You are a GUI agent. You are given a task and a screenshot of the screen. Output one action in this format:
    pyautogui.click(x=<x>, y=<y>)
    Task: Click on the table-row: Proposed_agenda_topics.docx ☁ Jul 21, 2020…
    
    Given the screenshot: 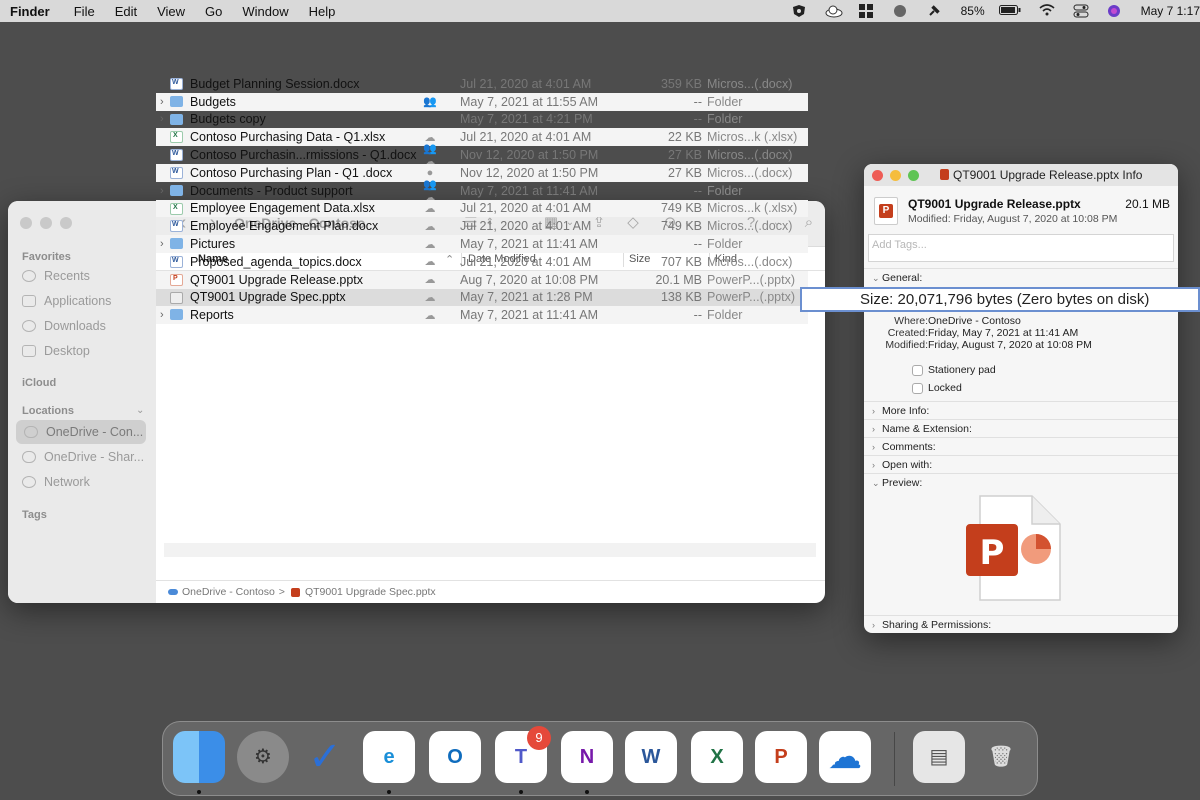 What is the action you would take?
    pyautogui.click(x=482, y=262)
    